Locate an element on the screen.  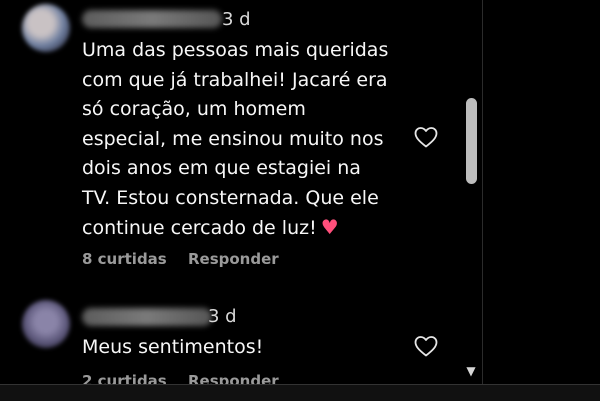
comment-text-line: com que já trabalhei! Jacaré era is located at coordinates (235, 79).